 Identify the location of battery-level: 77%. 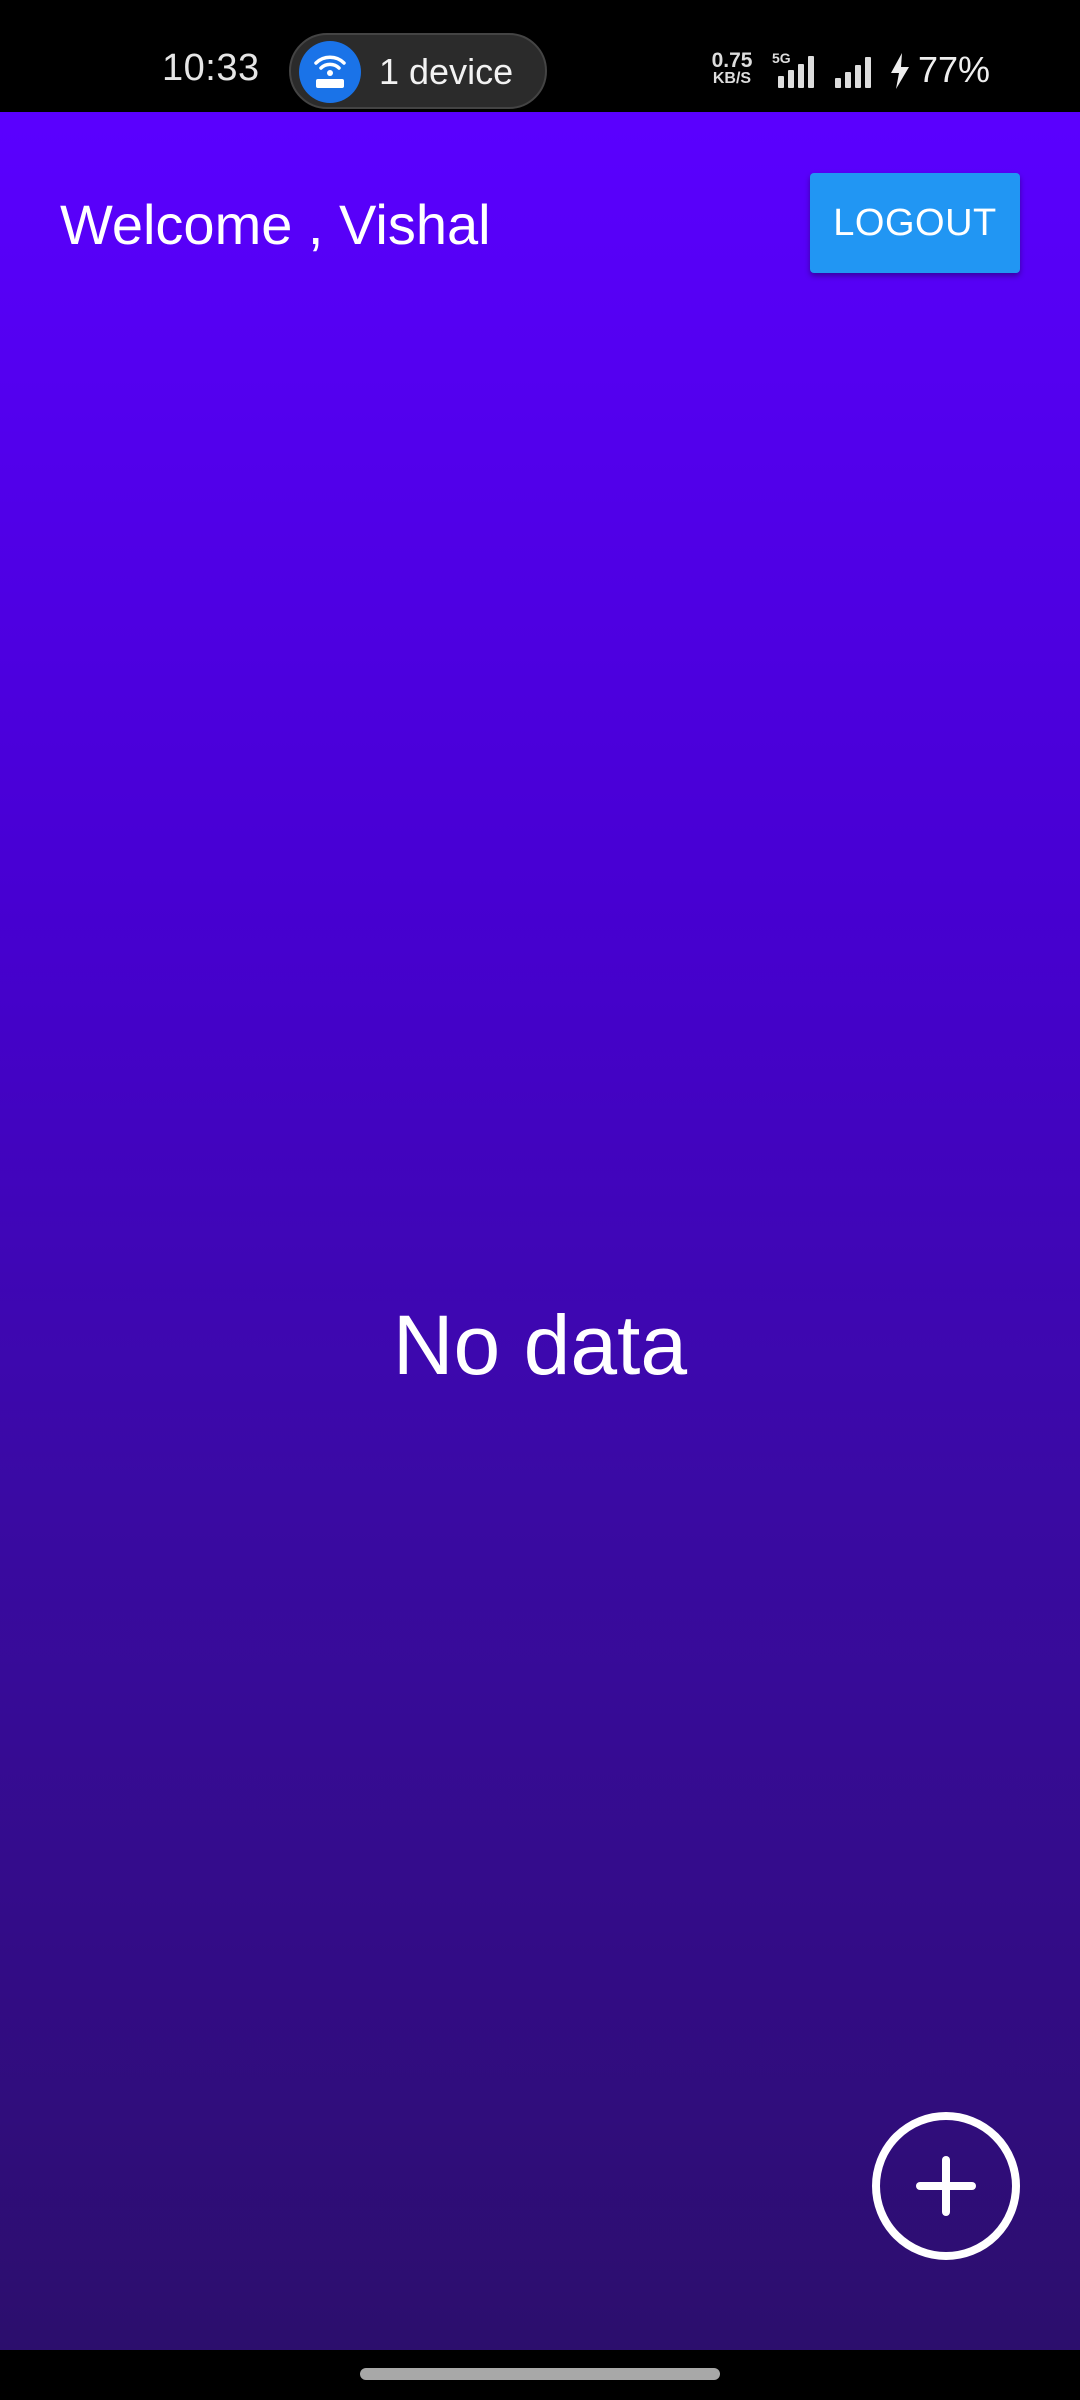
(954, 69).